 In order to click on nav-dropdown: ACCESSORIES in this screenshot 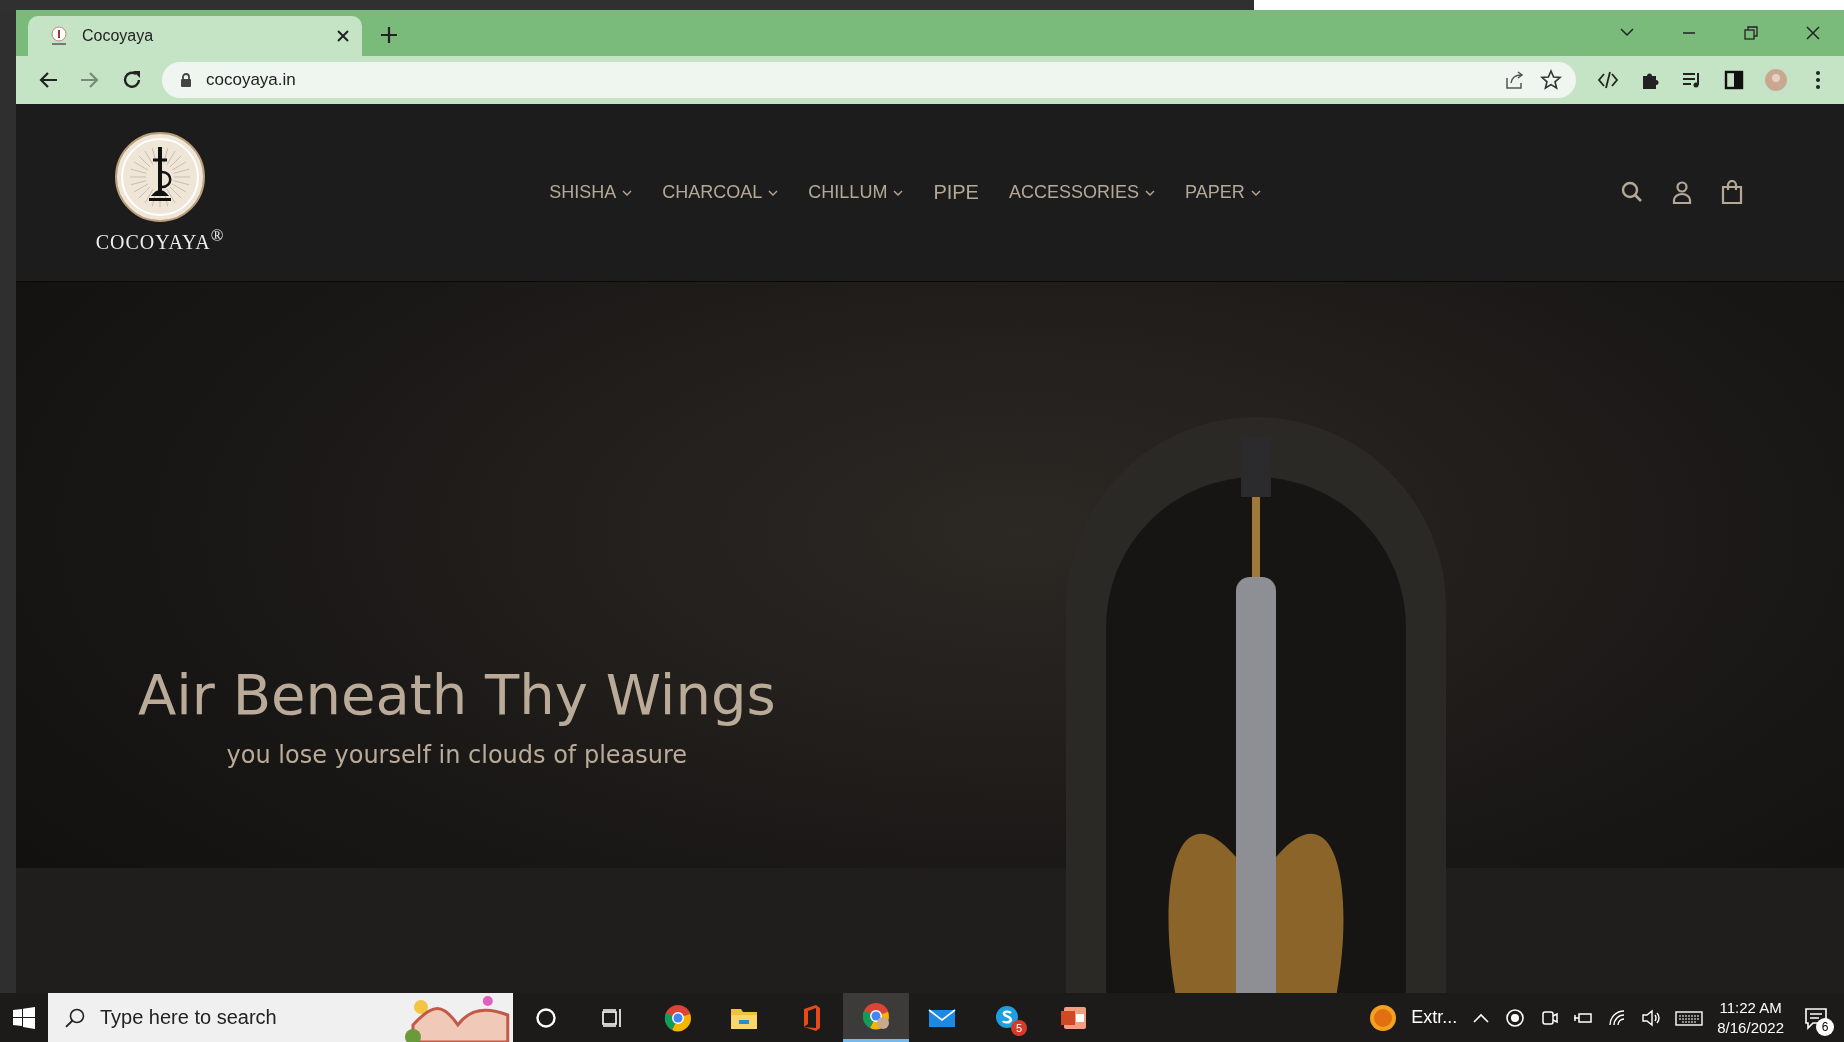, I will do `click(1081, 192)`.